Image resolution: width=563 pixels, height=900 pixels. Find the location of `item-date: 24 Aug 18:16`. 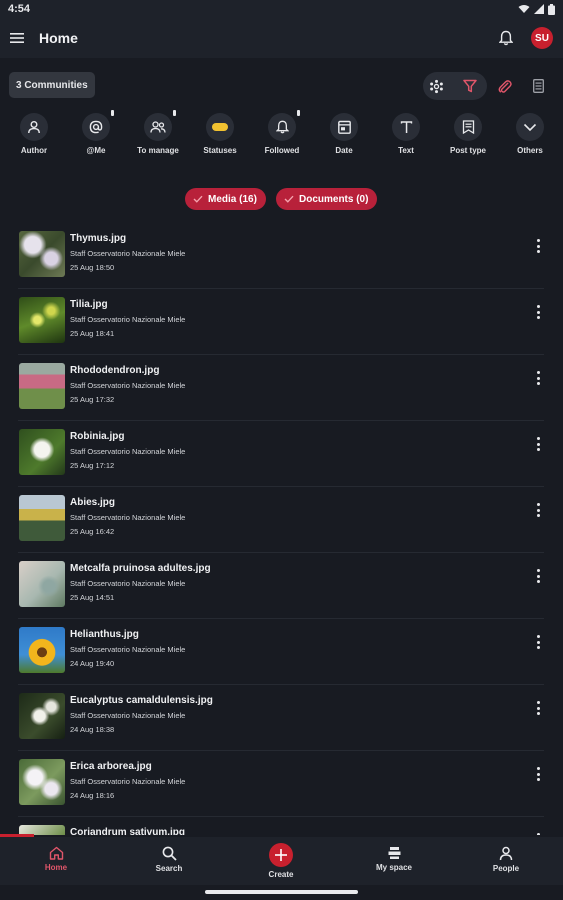

item-date: 24 Aug 18:16 is located at coordinates (92, 795).